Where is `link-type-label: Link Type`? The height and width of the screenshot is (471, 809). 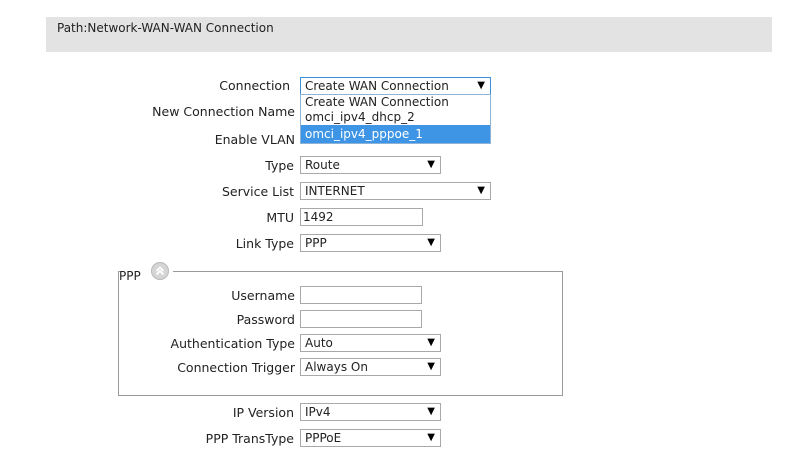
link-type-label: Link Type is located at coordinates (264, 243).